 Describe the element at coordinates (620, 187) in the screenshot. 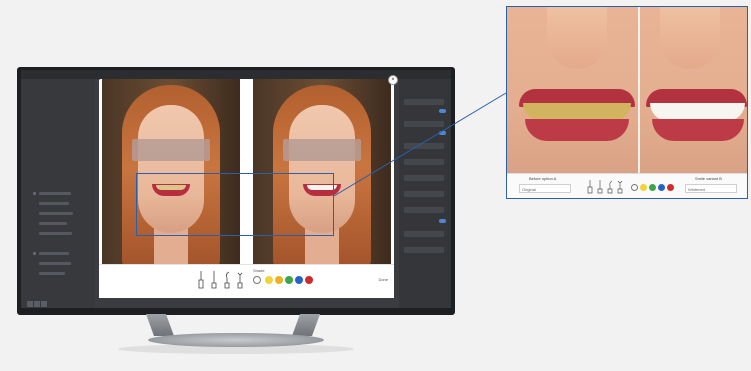

I see `smile-icon` at that location.